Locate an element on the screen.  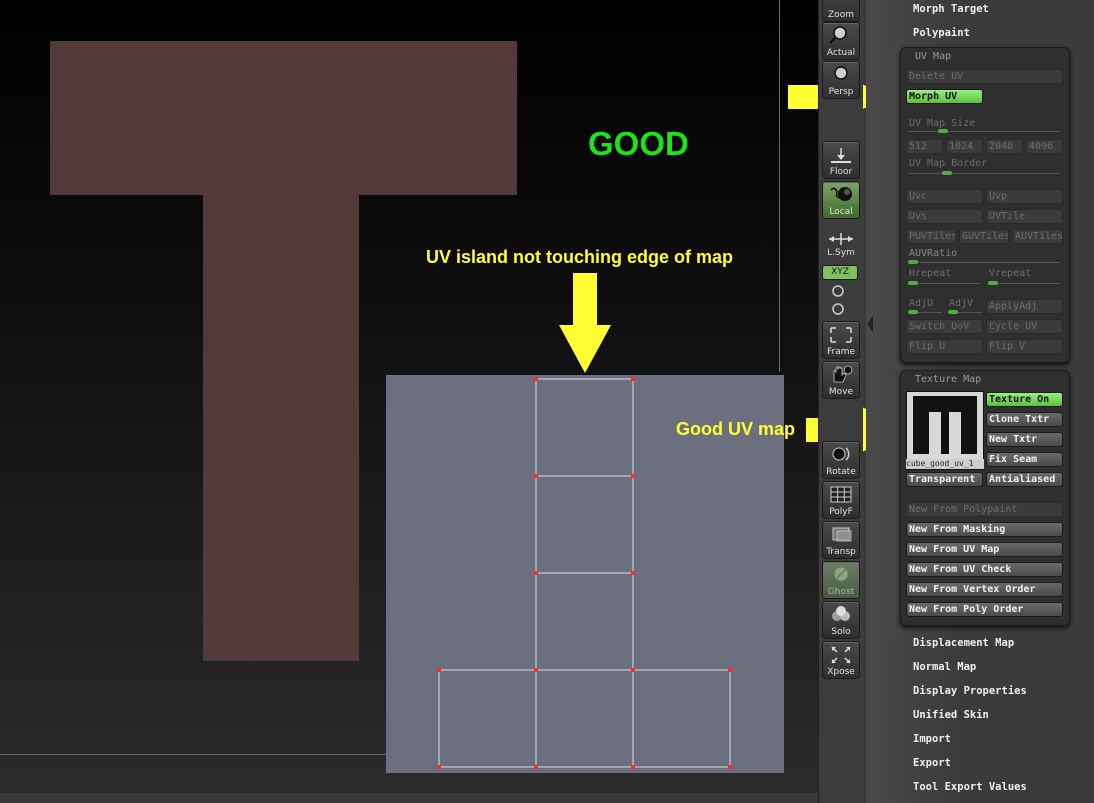
down-arrow-icon is located at coordinates (585, 323).